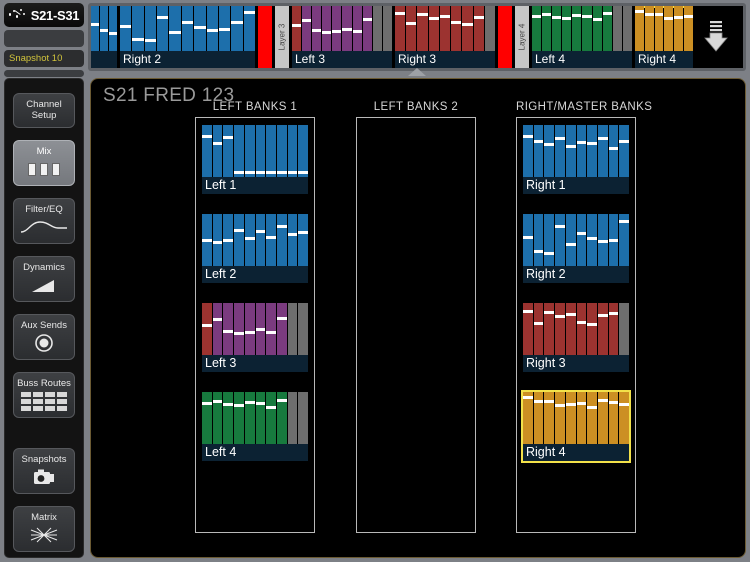 Image resolution: width=750 pixels, height=562 pixels. Describe the element at coordinates (44, 15) in the screenshot. I see `console-logo-button: S21-S31` at that location.